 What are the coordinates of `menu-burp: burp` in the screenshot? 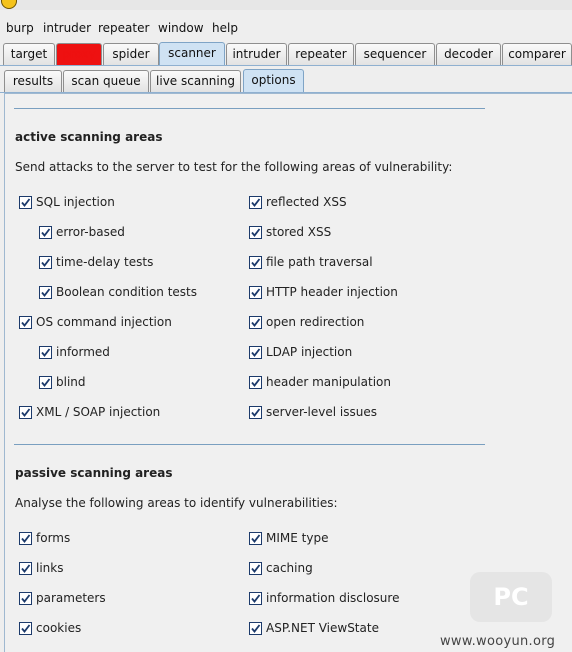 It's located at (20, 28).